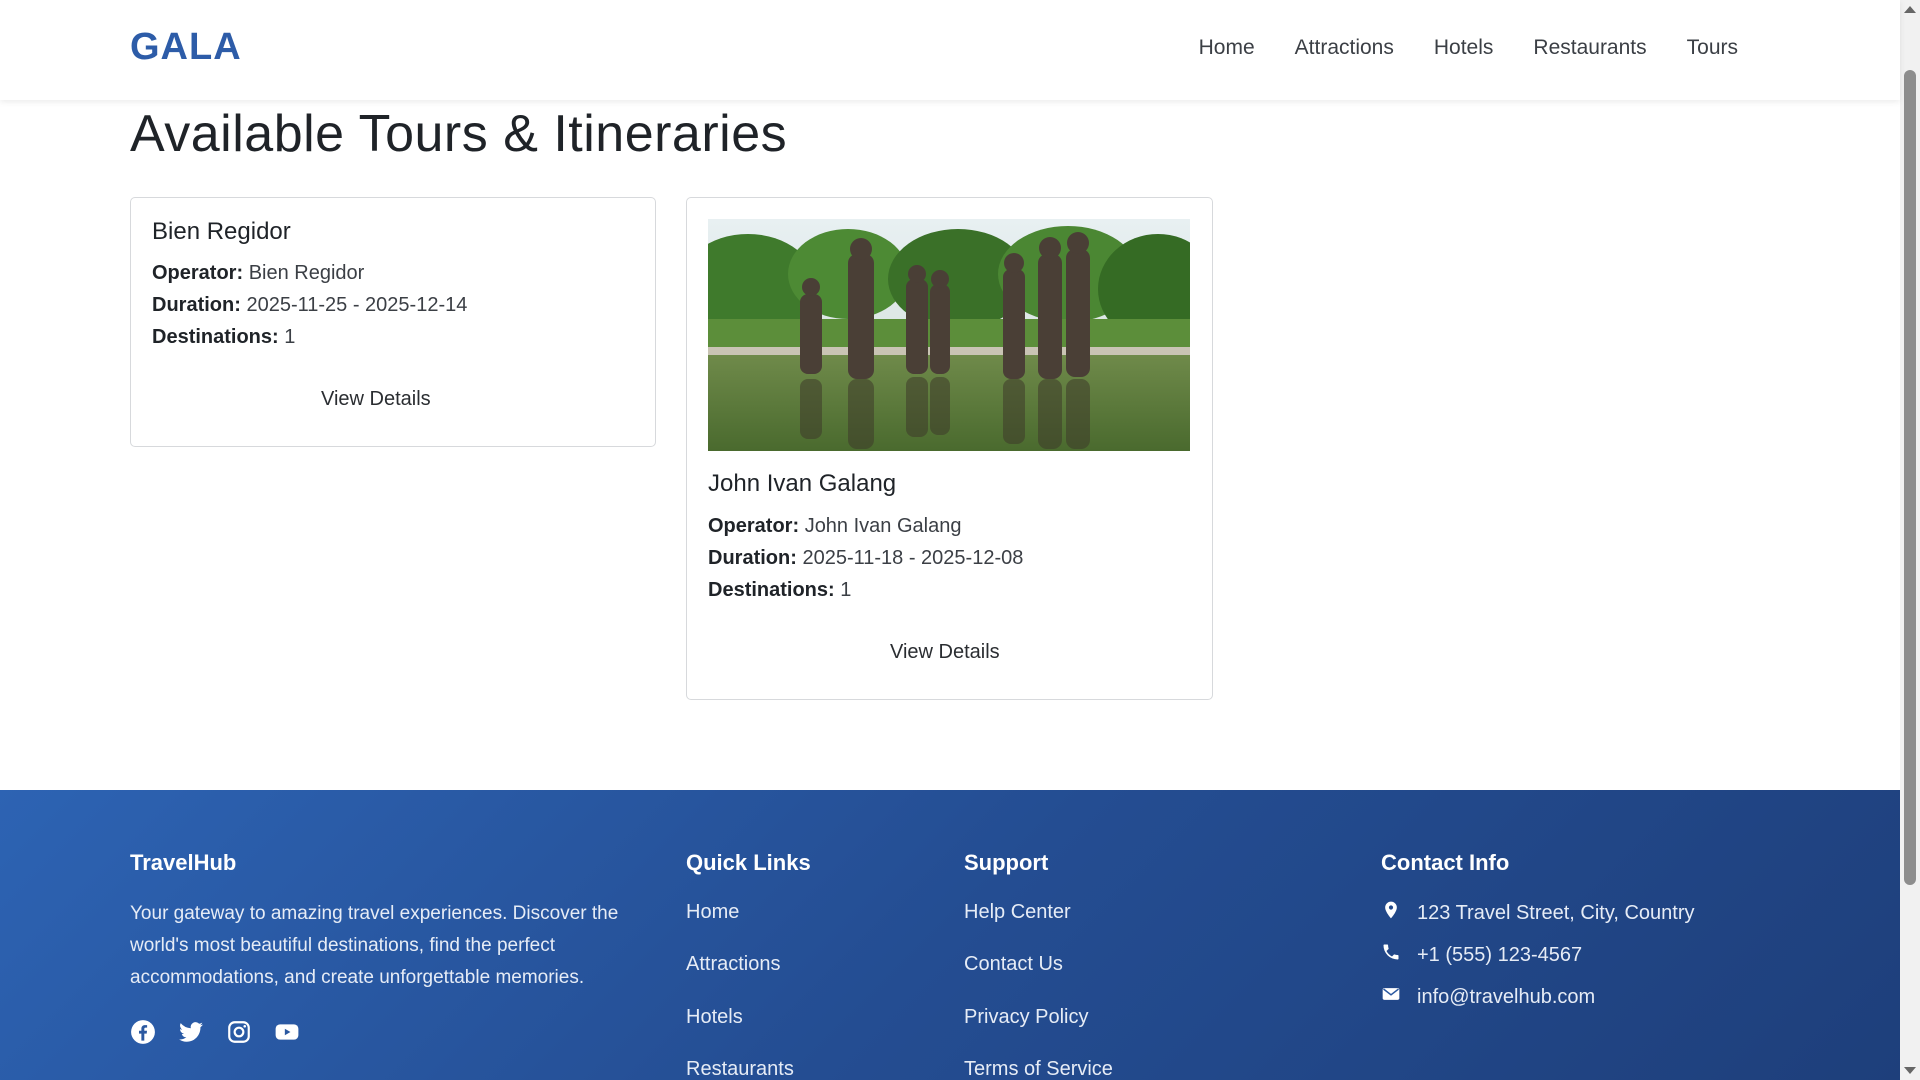 This screenshot has height=1080, width=1920. What do you see at coordinates (1038, 1069) in the screenshot?
I see `footer-link-terms-of-service: Terms of Service` at bounding box center [1038, 1069].